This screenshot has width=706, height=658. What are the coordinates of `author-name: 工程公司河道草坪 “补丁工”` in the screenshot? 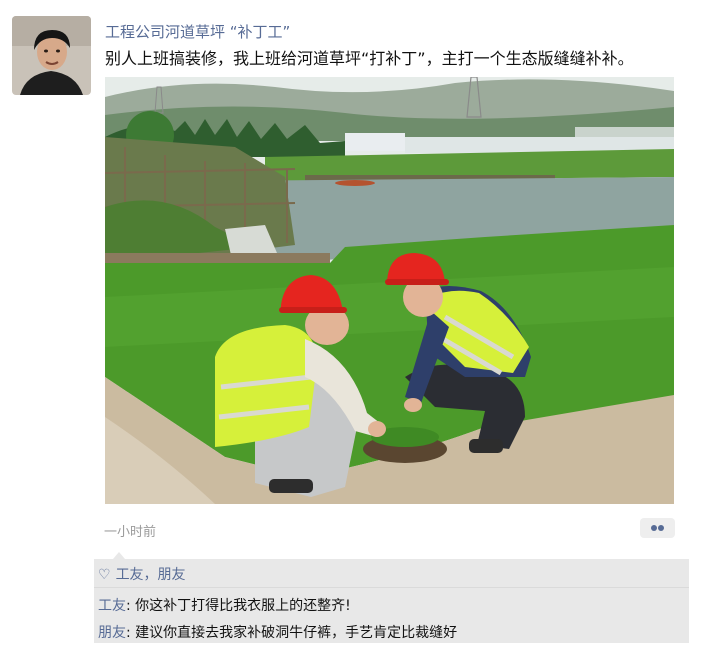 It's located at (197, 31).